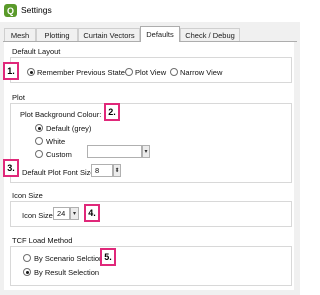 The width and height of the screenshot is (320, 295). Describe the element at coordinates (61, 213) in the screenshot. I see `icon-size-select: 24` at that location.